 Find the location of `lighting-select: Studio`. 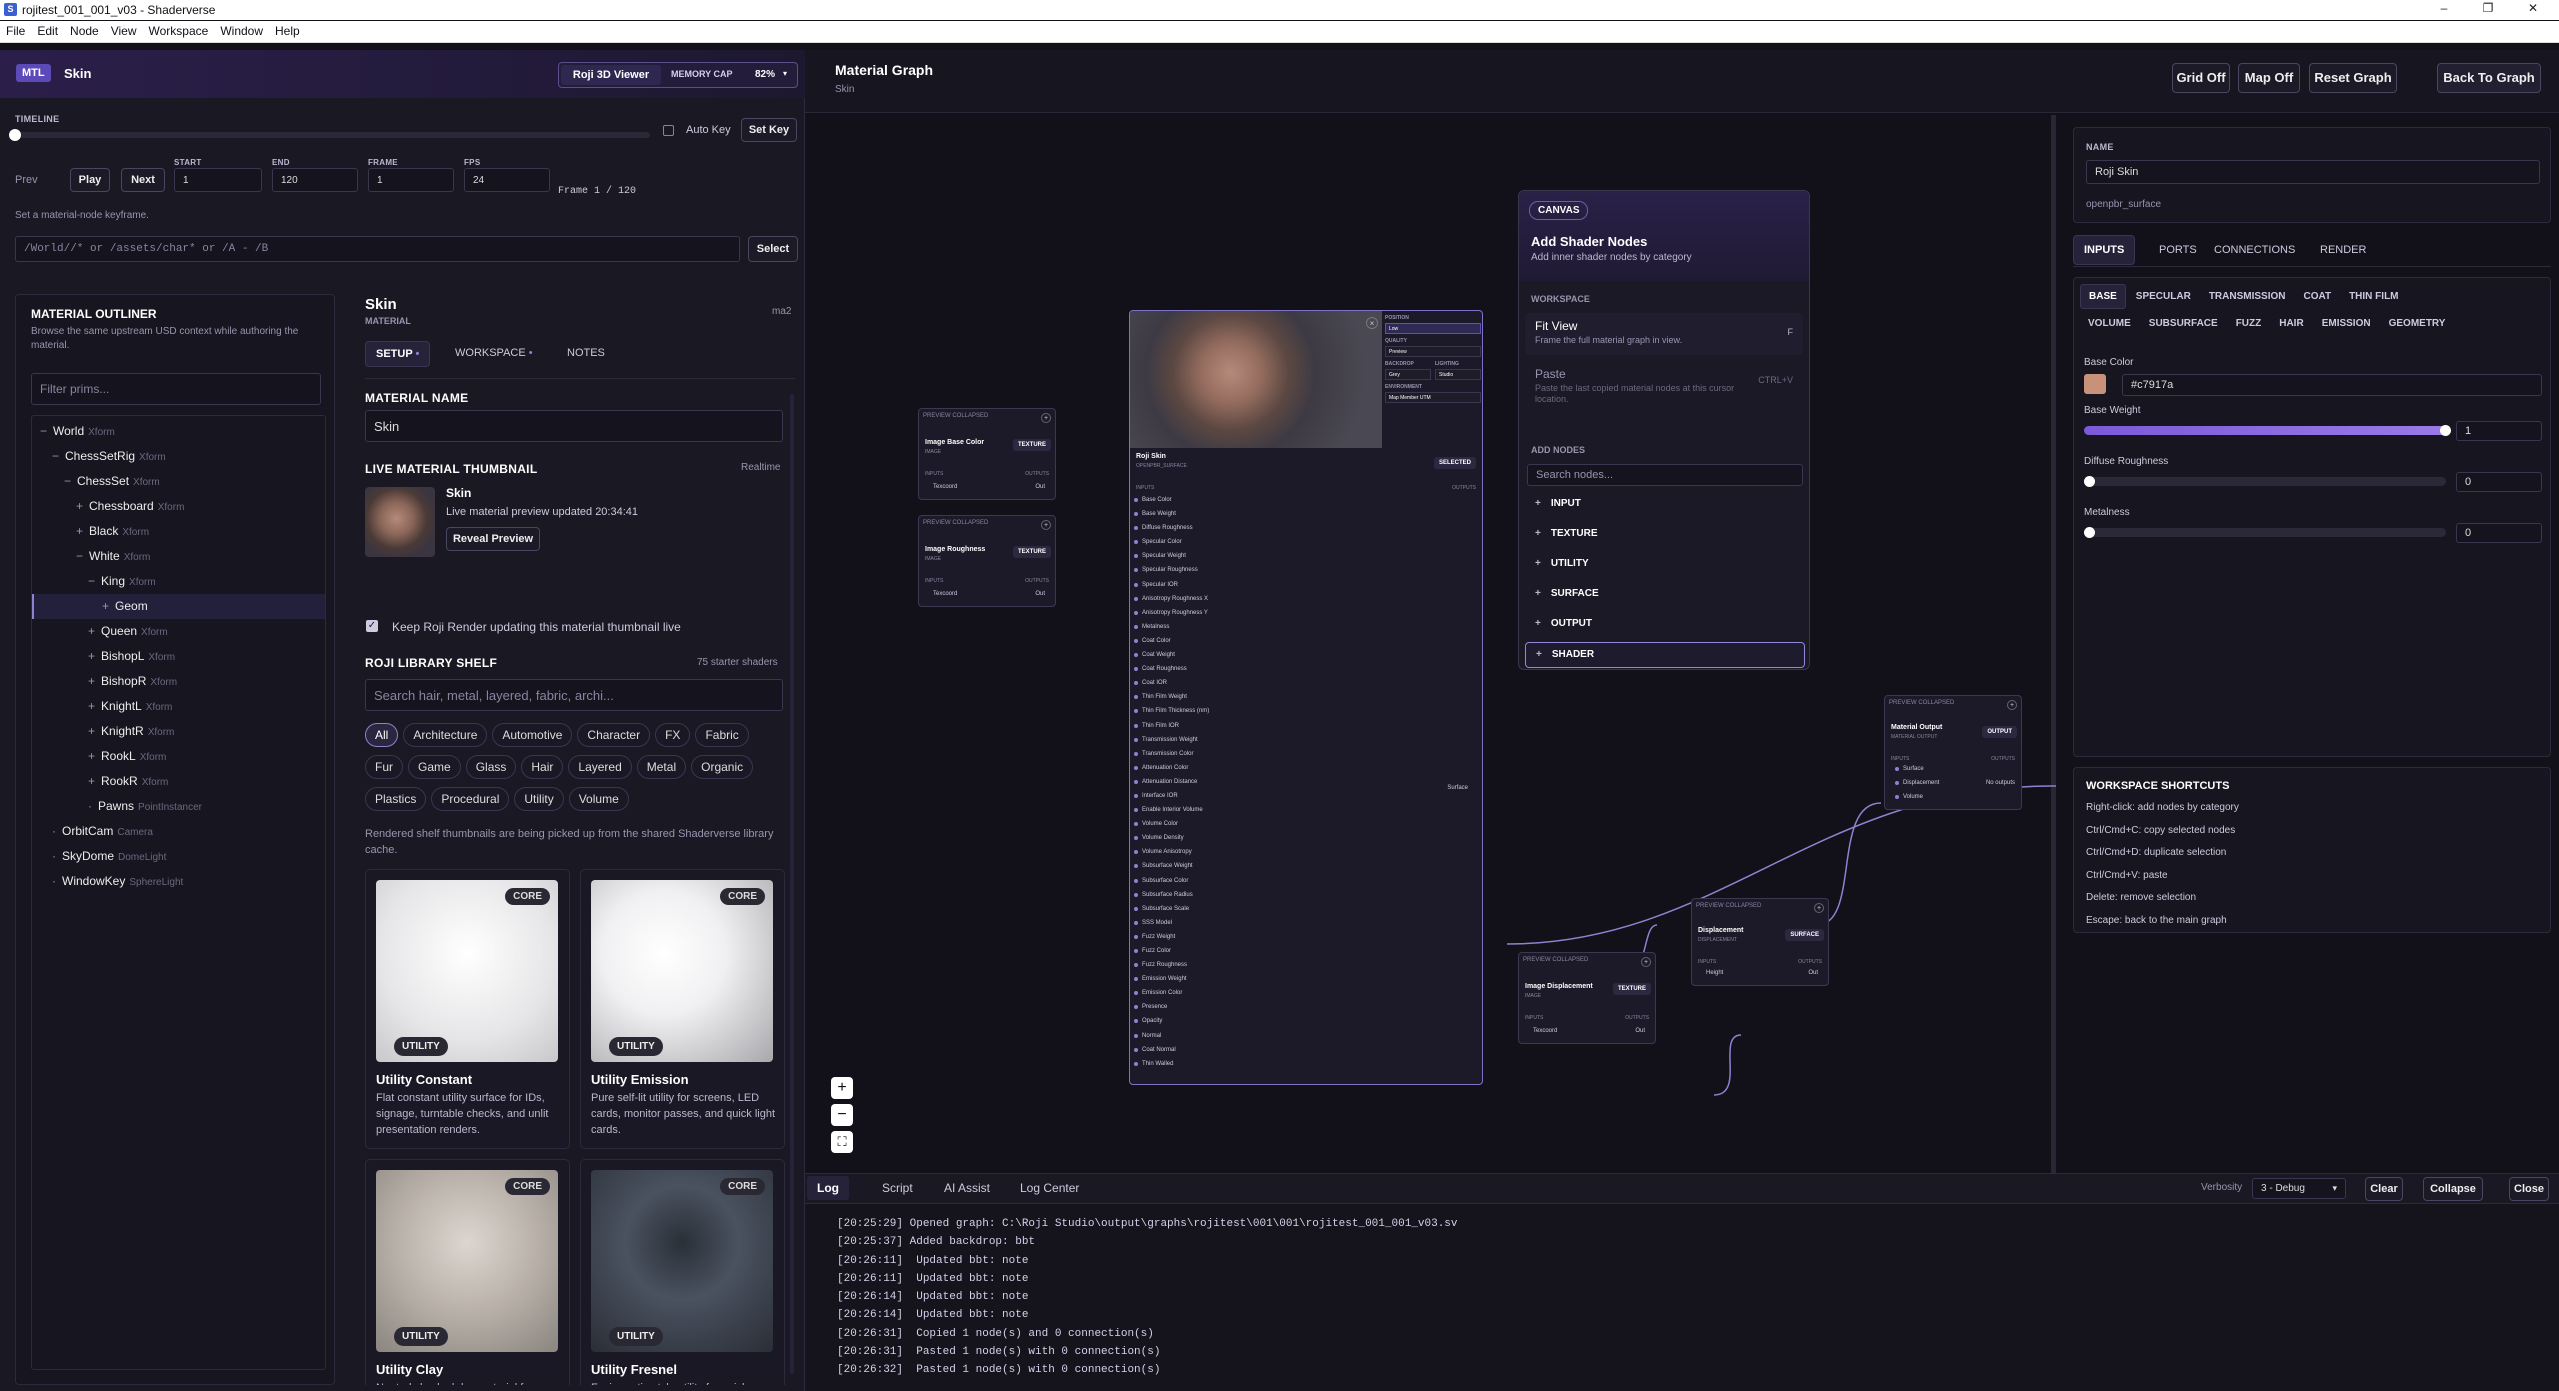

lighting-select: Studio is located at coordinates (1458, 374).